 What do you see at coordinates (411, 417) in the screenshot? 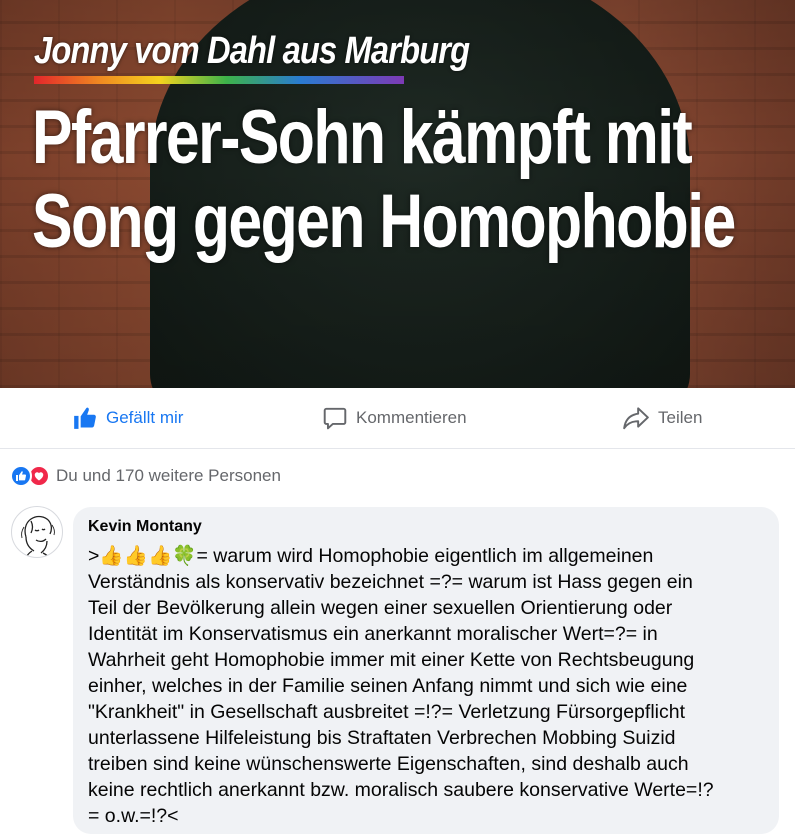
I see `comment-label: Kommentieren` at bounding box center [411, 417].